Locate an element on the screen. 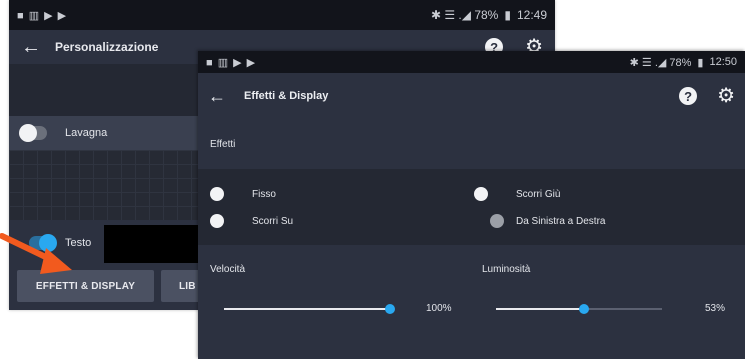  velocita-slider is located at coordinates (309, 309).